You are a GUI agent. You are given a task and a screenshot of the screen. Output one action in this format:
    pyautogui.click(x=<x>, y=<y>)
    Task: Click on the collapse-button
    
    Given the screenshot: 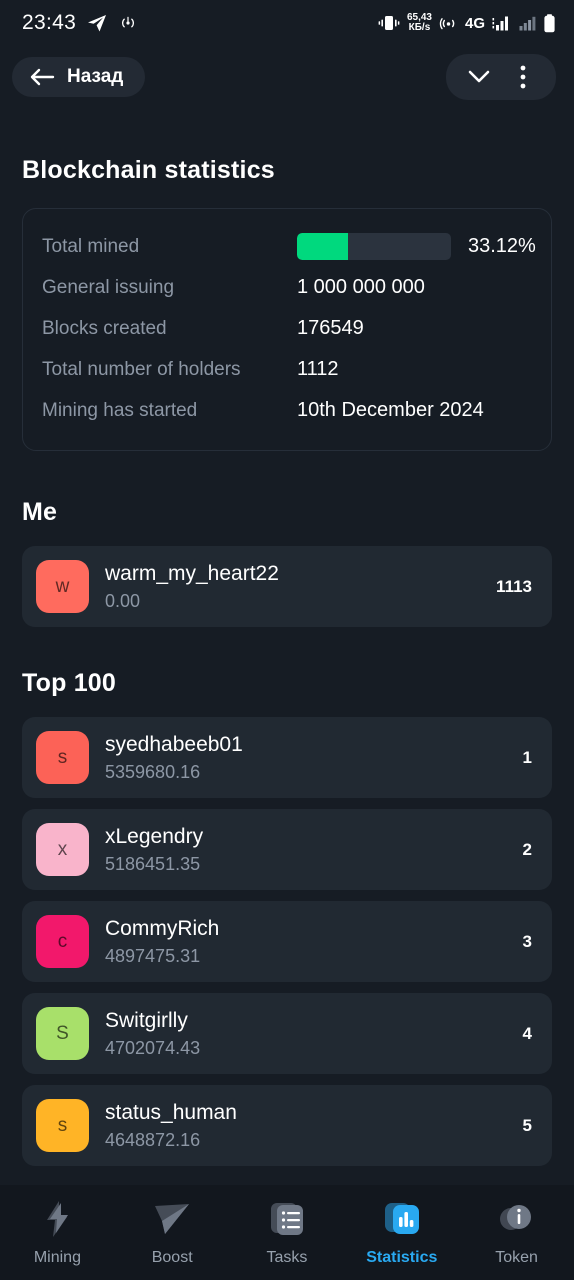 What is the action you would take?
    pyautogui.click(x=479, y=77)
    